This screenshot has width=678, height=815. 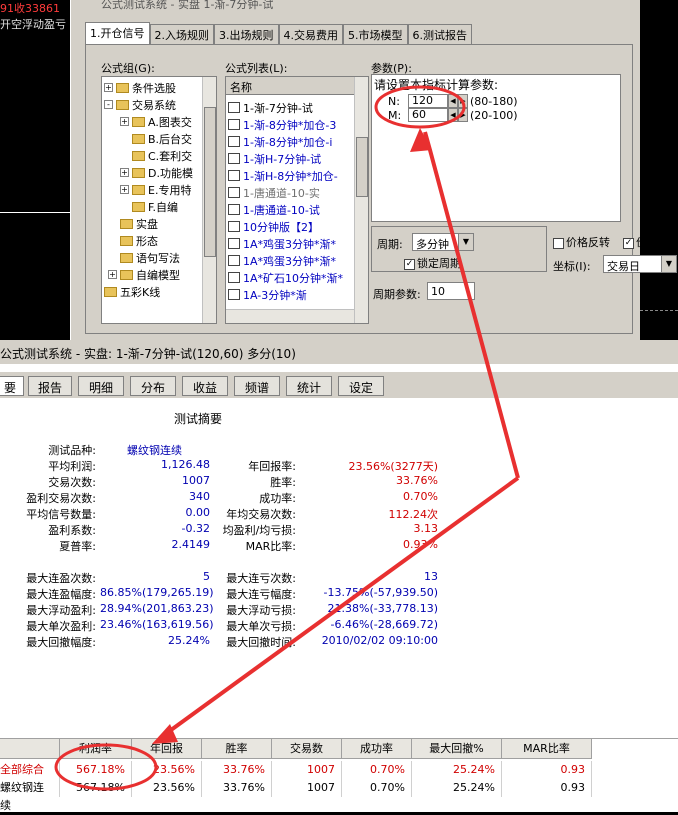 I want to click on annotation-arrow-line, so click(x=471, y=305).